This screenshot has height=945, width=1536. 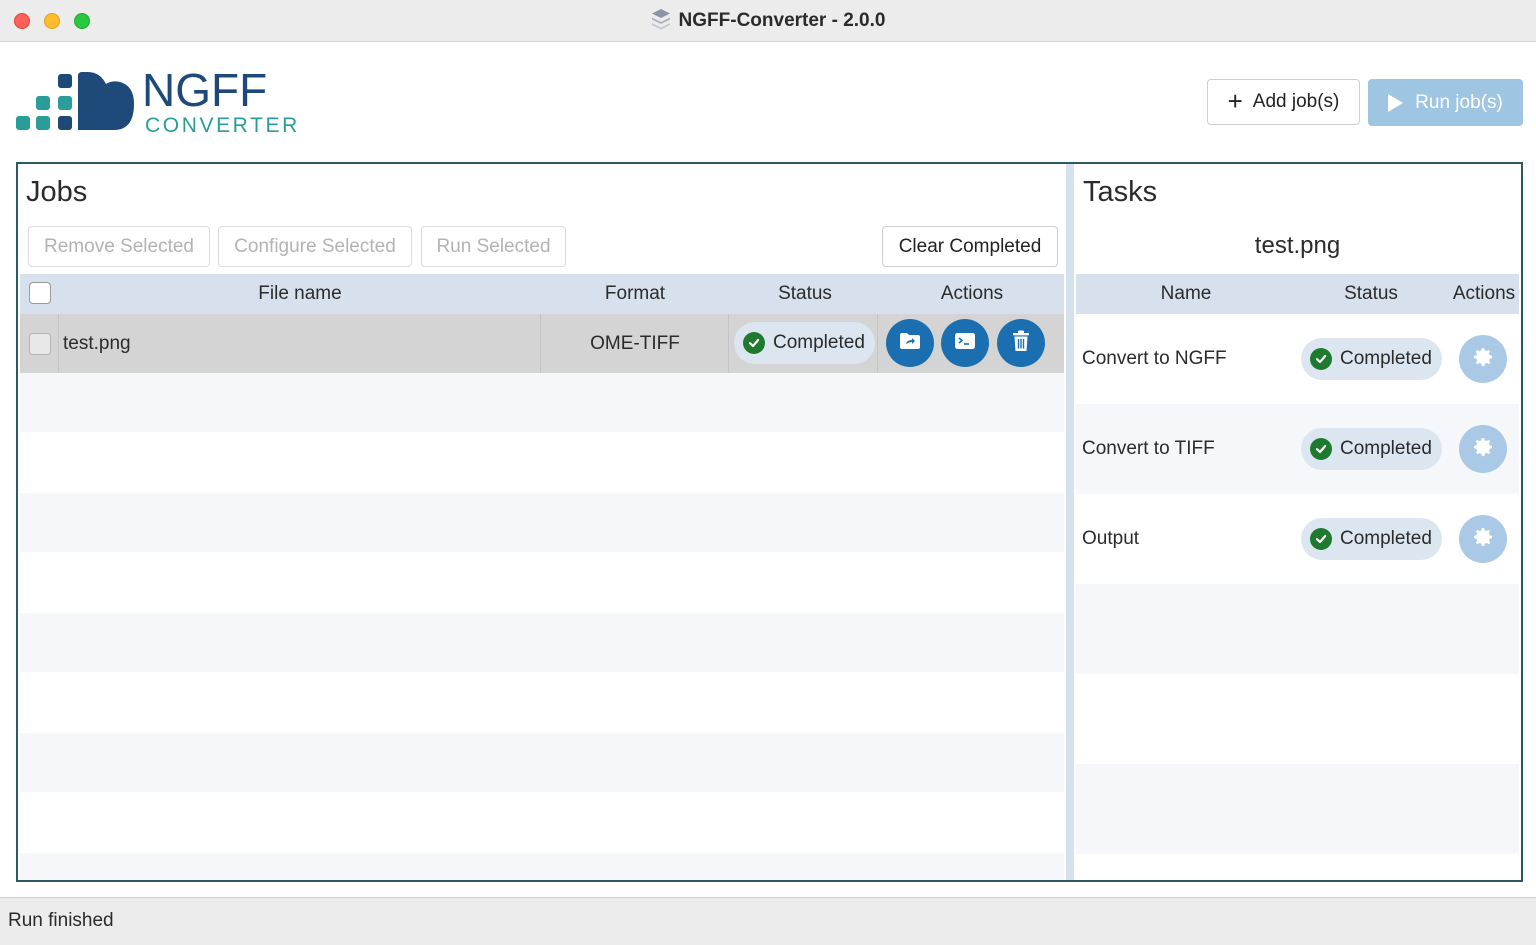 I want to click on task-row: Convert to NGFF Completed, so click(x=1297, y=359).